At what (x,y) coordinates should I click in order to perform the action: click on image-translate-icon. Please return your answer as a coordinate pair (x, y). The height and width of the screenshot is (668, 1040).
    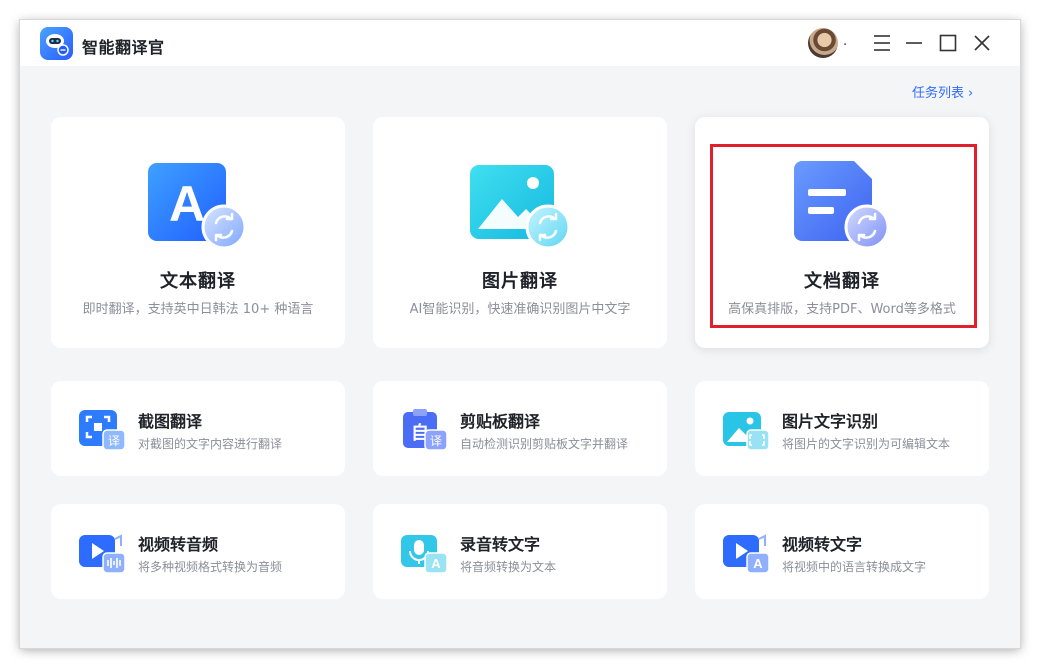
    Looking at the image, I should click on (520, 207).